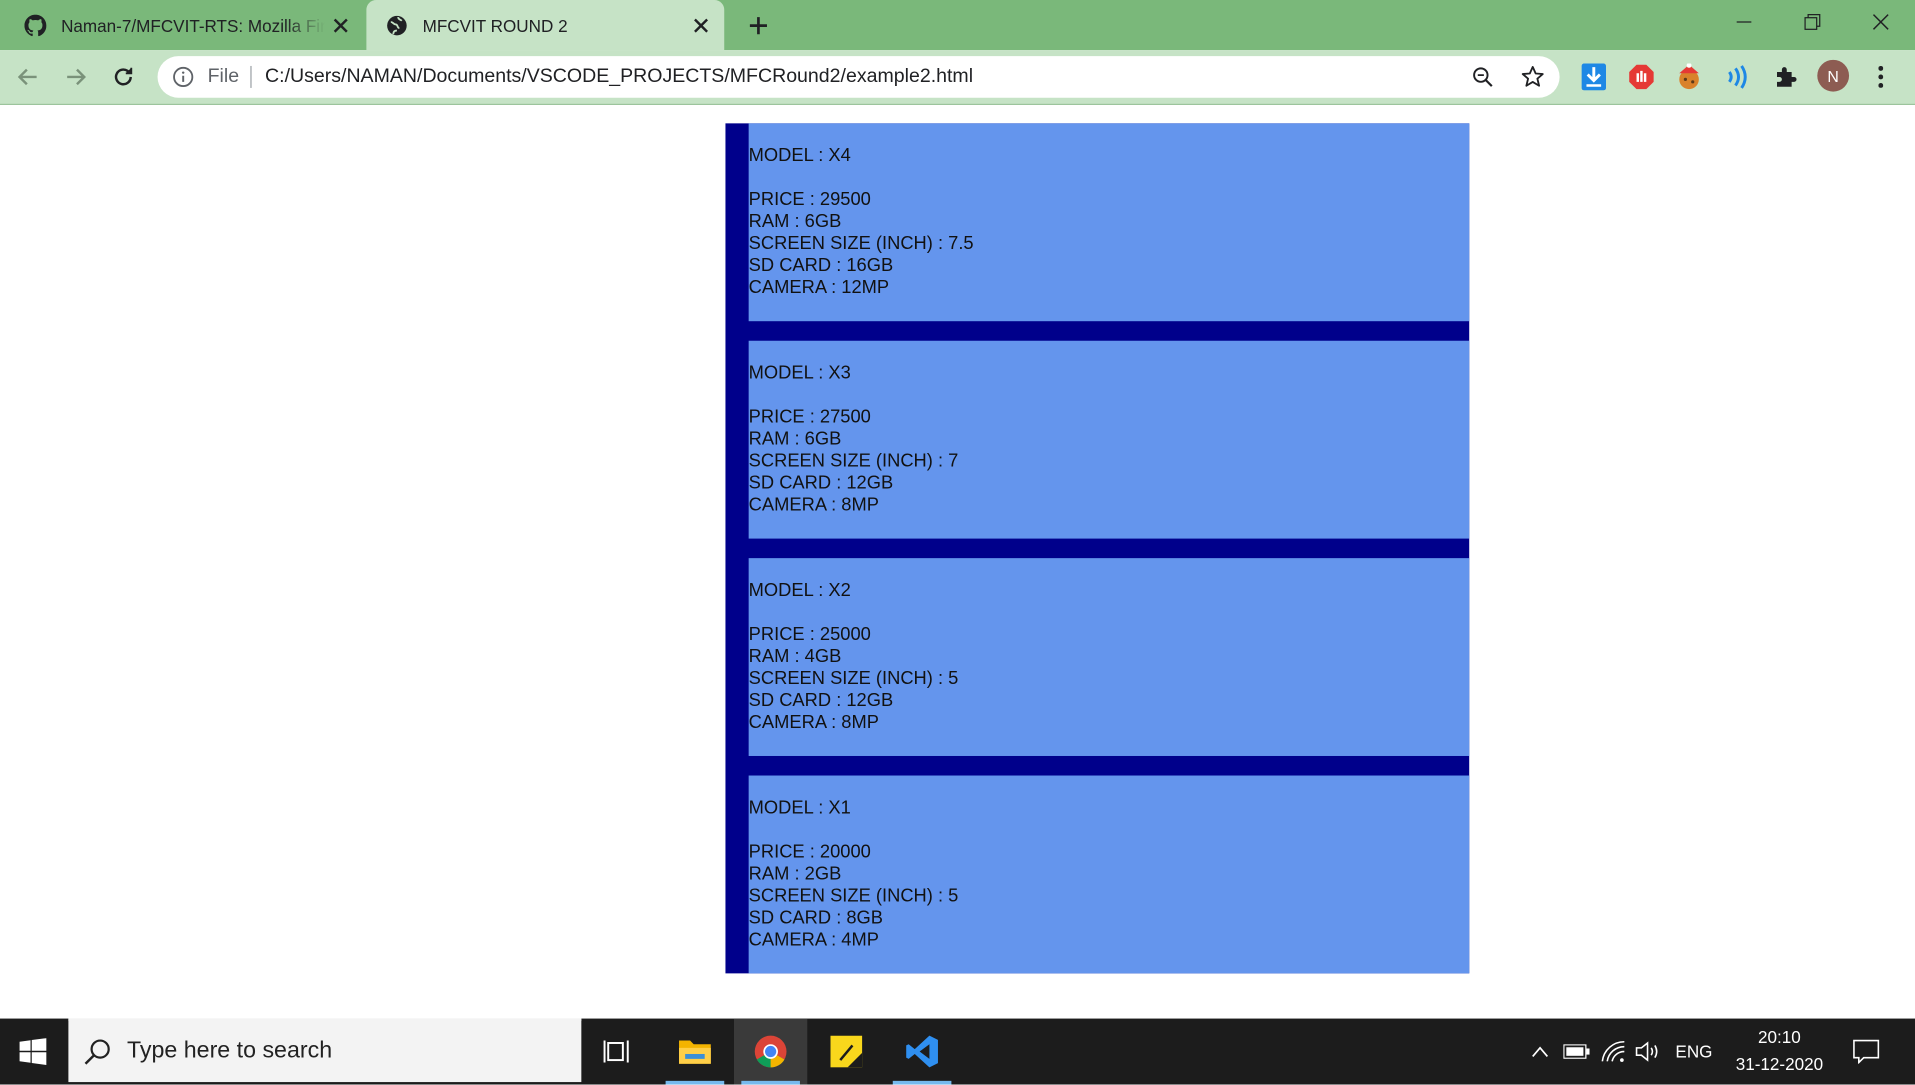 The width and height of the screenshot is (1915, 1085). Describe the element at coordinates (193, 25) in the screenshot. I see `tab-title: Naman-7/MFCVIT-RTS: Mozilla Firefox` at that location.